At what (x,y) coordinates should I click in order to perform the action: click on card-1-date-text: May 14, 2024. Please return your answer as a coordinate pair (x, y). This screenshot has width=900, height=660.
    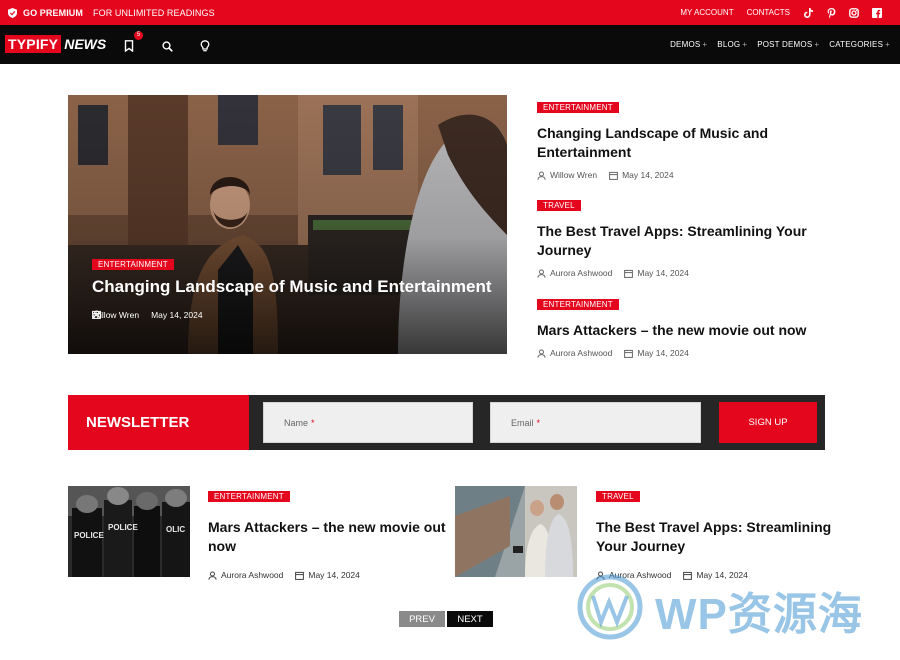
    Looking at the image, I should click on (334, 575).